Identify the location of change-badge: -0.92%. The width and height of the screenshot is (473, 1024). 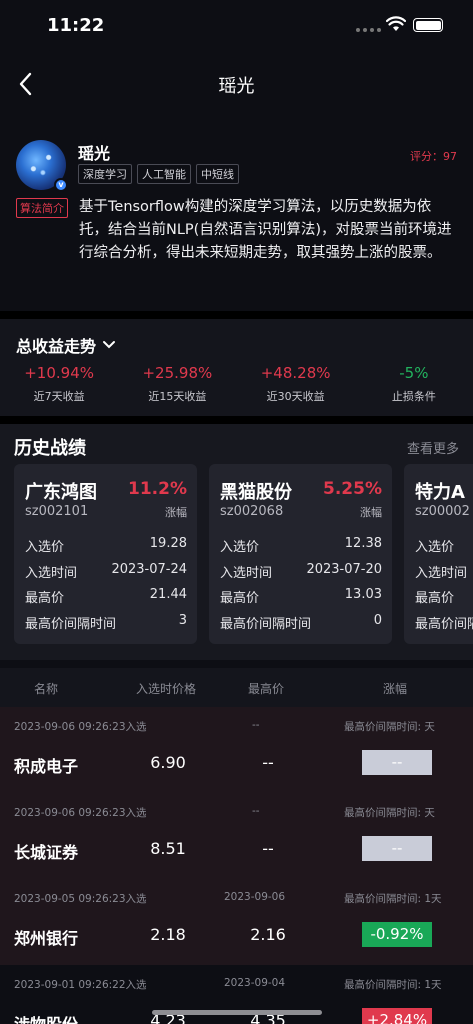
(397, 934).